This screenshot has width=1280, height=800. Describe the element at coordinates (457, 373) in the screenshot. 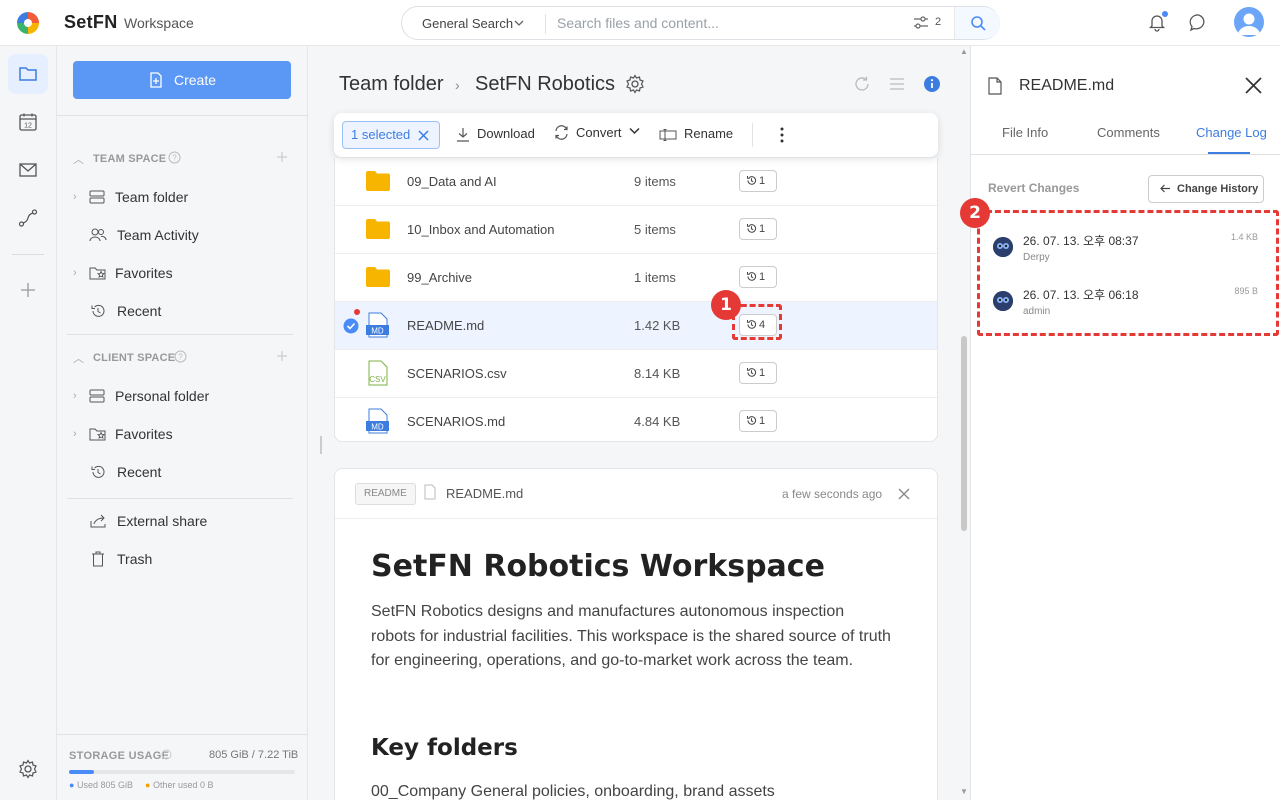

I see `file-name: SCENARIOS.csv` at that location.